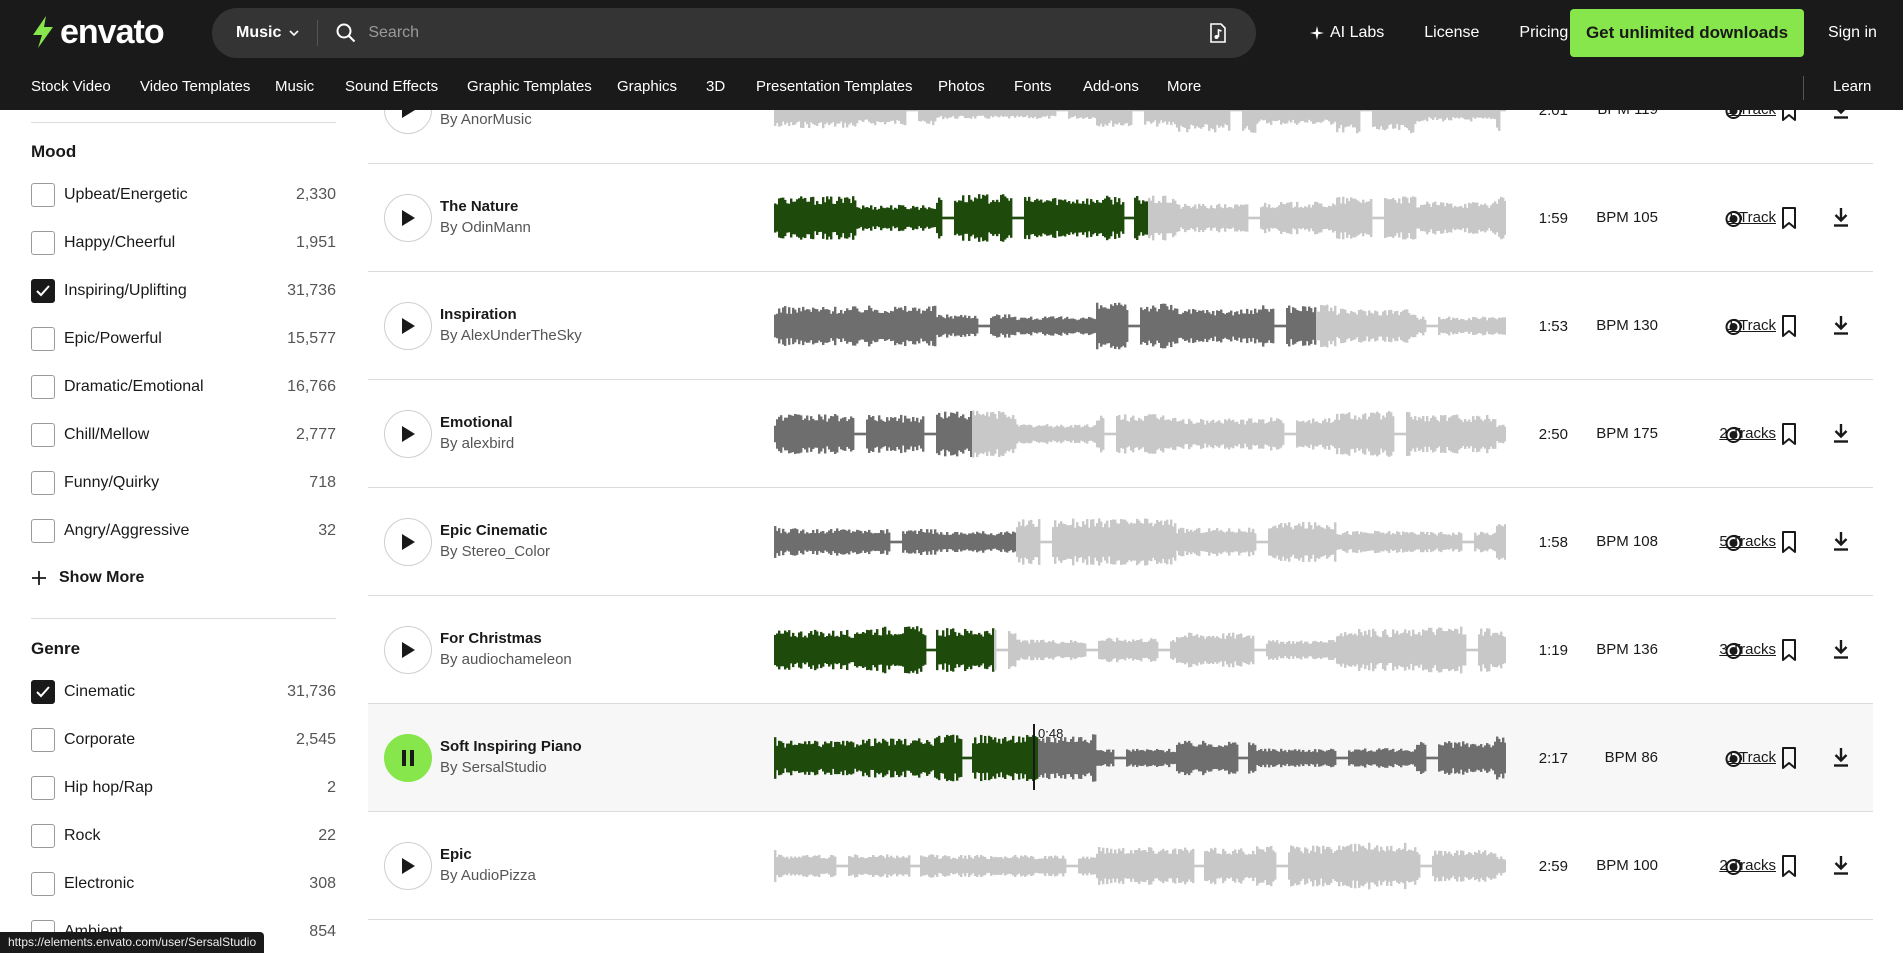 This screenshot has height=953, width=1903. What do you see at coordinates (647, 86) in the screenshot?
I see `category-graphics: Graphics` at bounding box center [647, 86].